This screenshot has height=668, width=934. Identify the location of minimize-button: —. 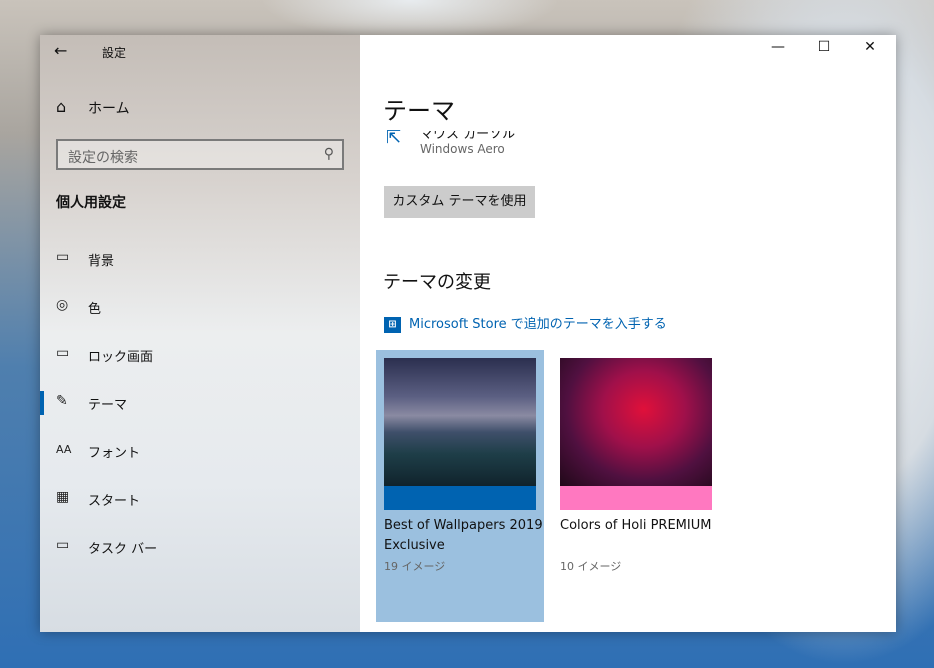
(778, 47).